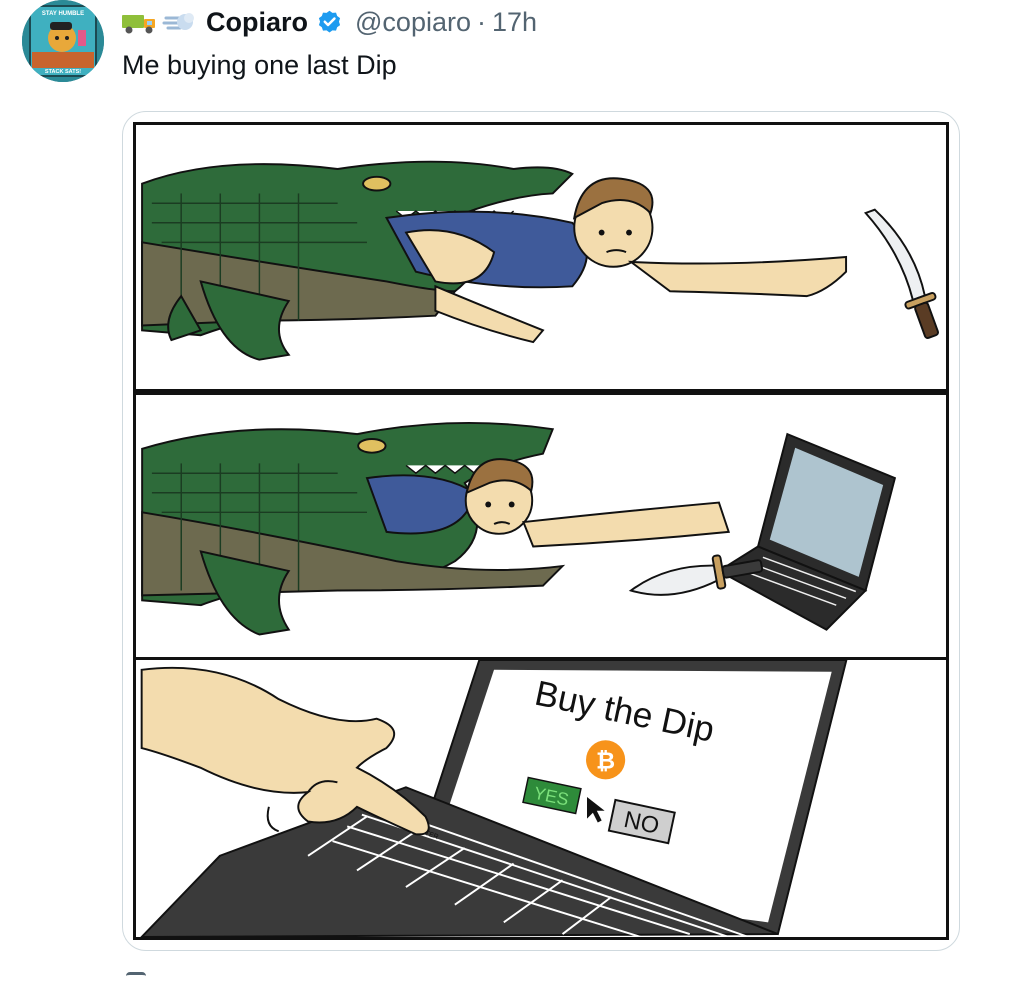 The image size is (1009, 989). Describe the element at coordinates (257, 22) in the screenshot. I see `display-name: Copiaro` at that location.